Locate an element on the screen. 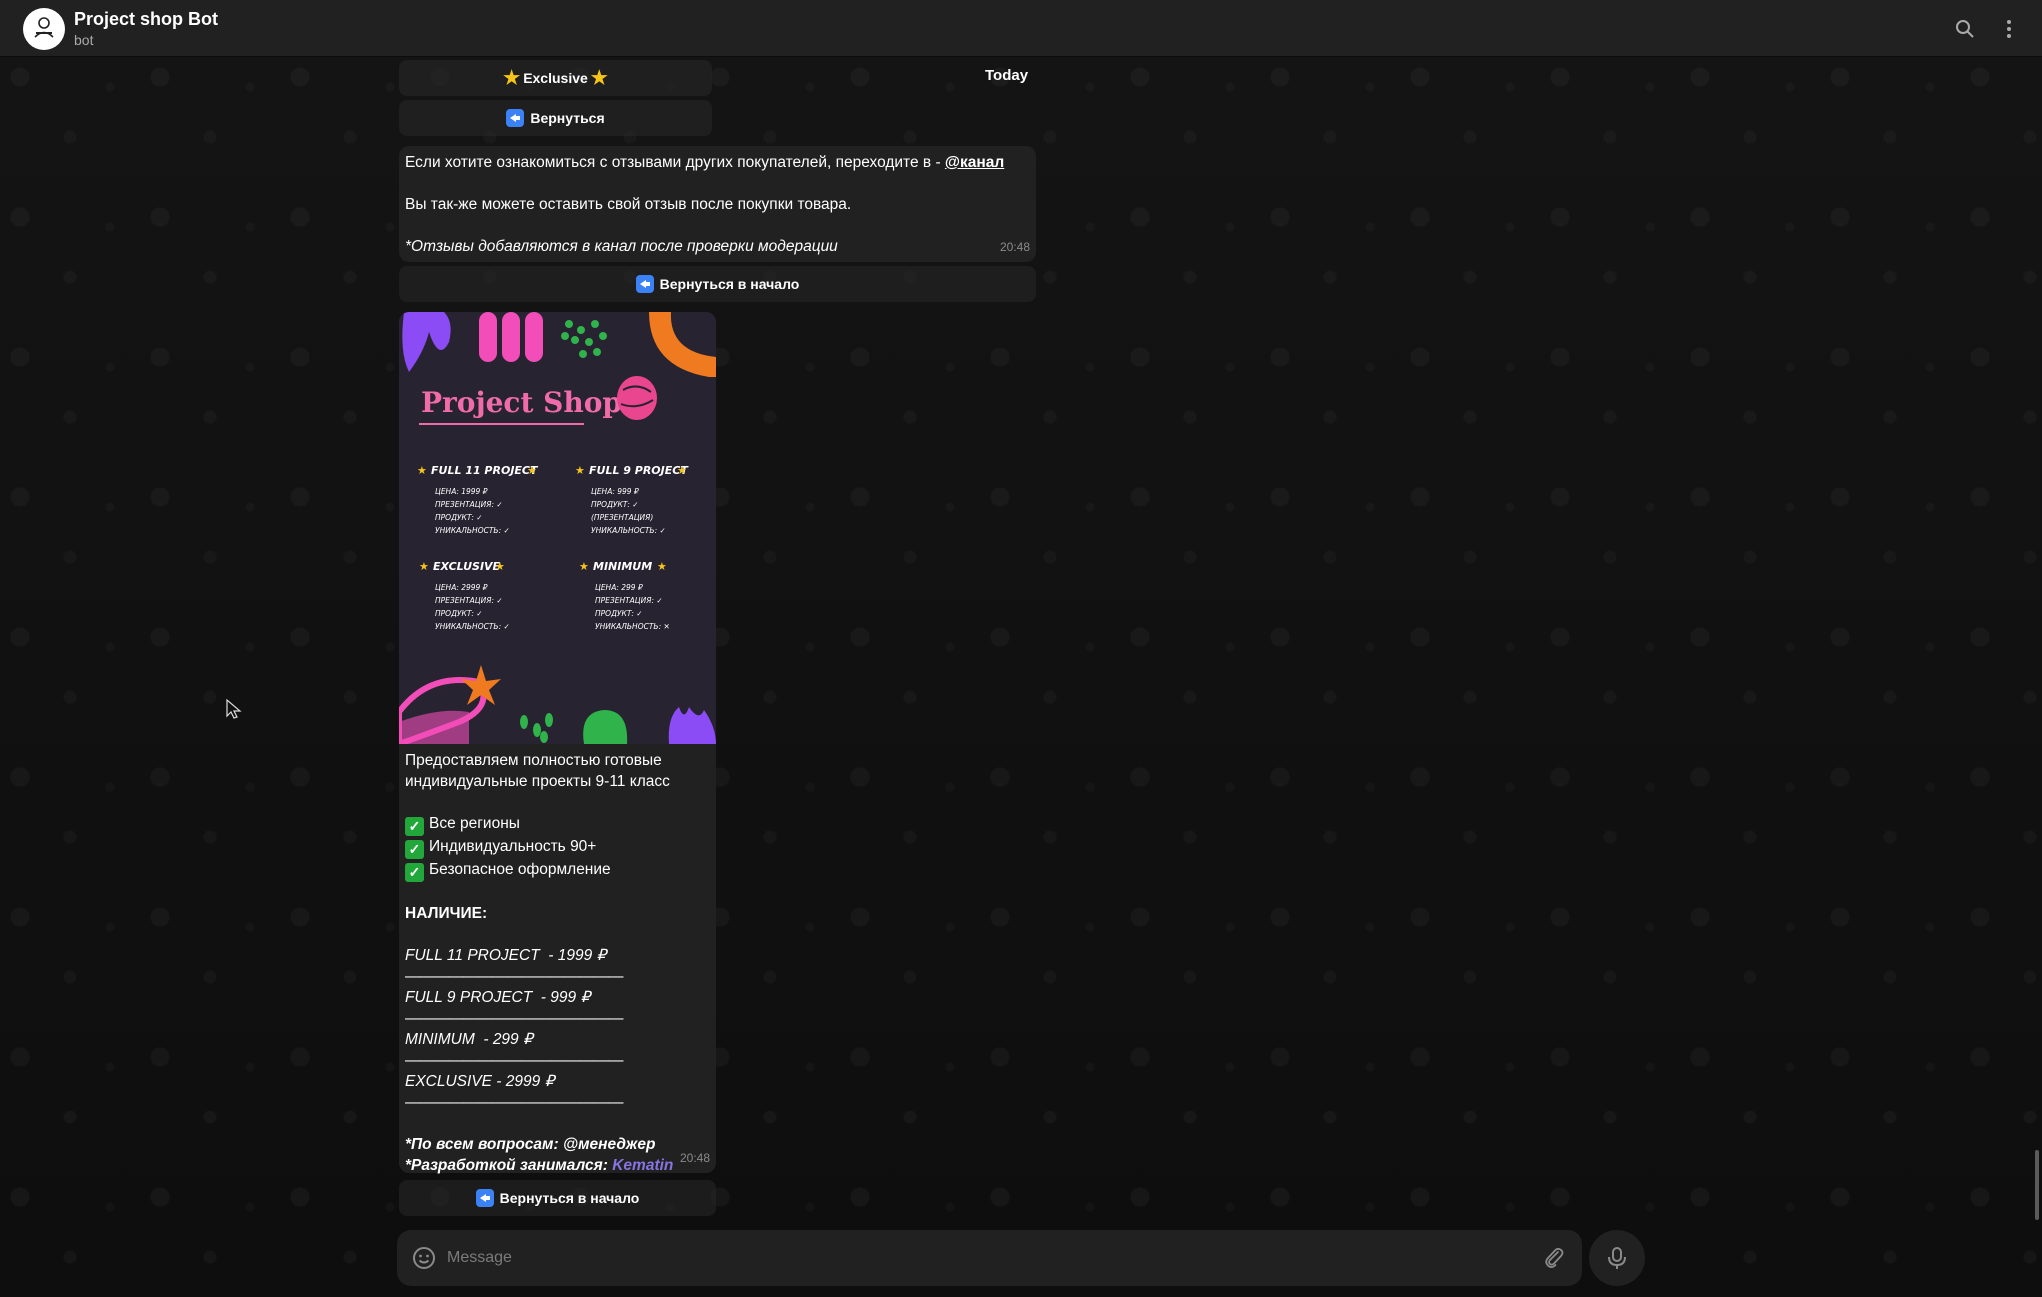  svg-text: ЦЕНА: 299 ₽ is located at coordinates (619, 587).